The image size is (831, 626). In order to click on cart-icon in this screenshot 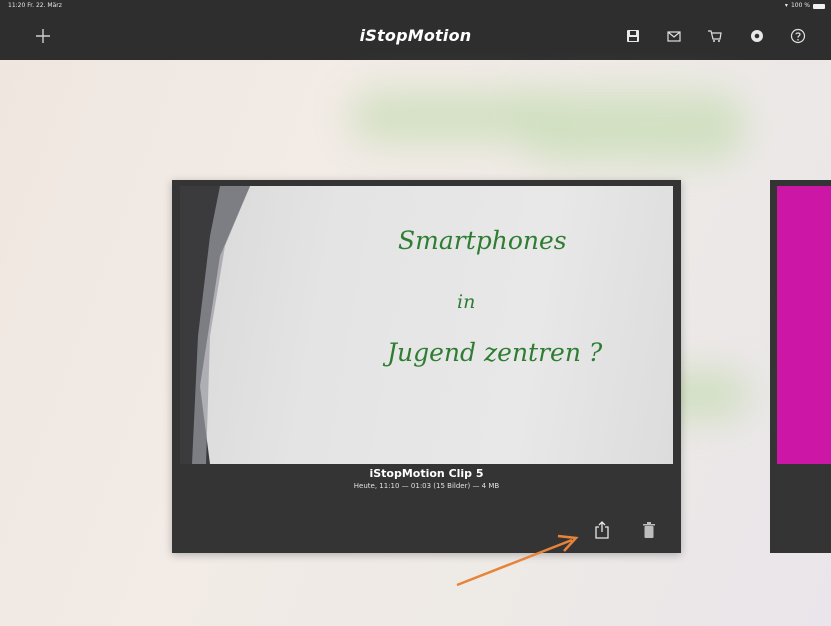, I will do `click(715, 36)`.